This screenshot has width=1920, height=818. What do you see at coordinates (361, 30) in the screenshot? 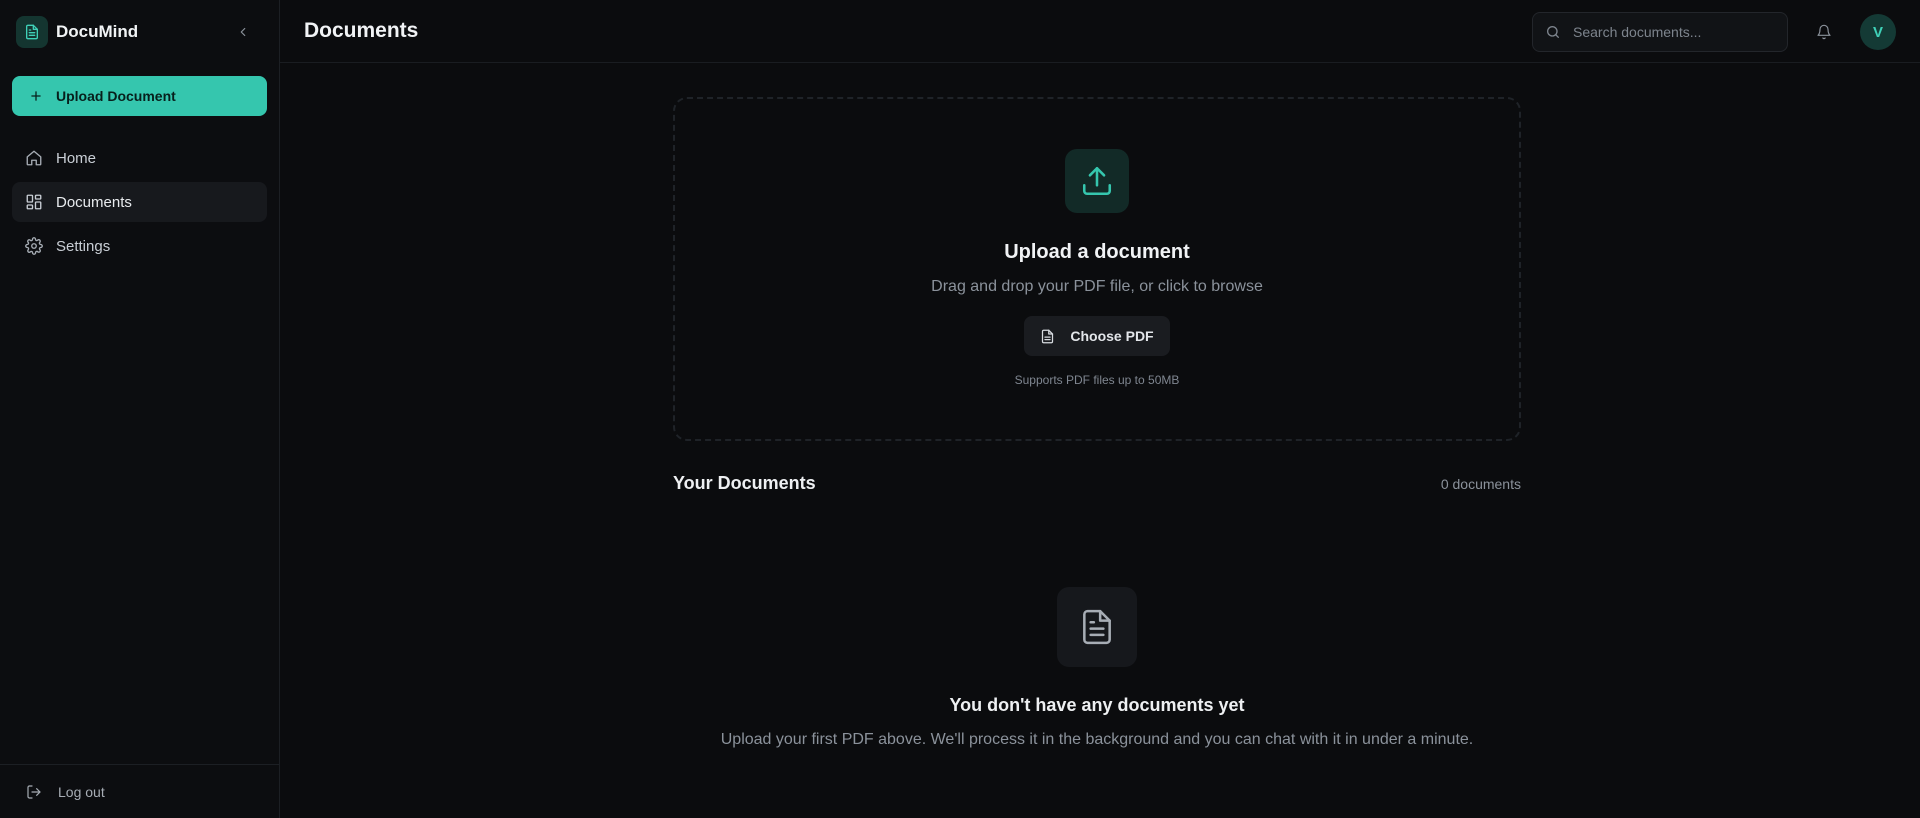
I see `page-title: Documents` at bounding box center [361, 30].